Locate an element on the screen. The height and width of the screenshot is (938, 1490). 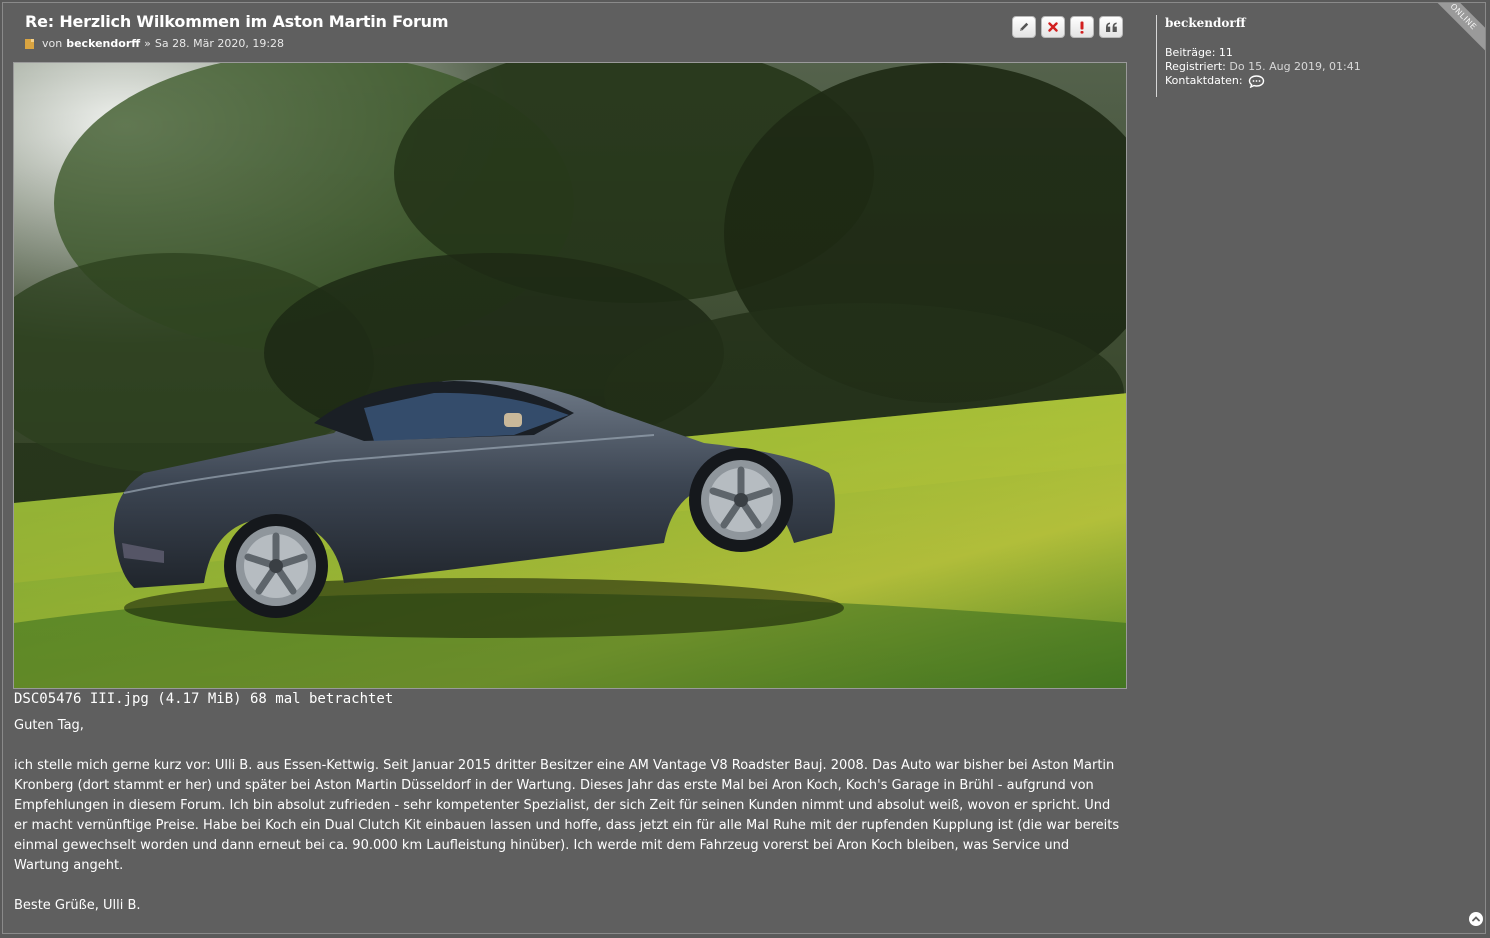
profile-registered-value: Do 15. Aug 2019, 01:41 is located at coordinates (1295, 66).